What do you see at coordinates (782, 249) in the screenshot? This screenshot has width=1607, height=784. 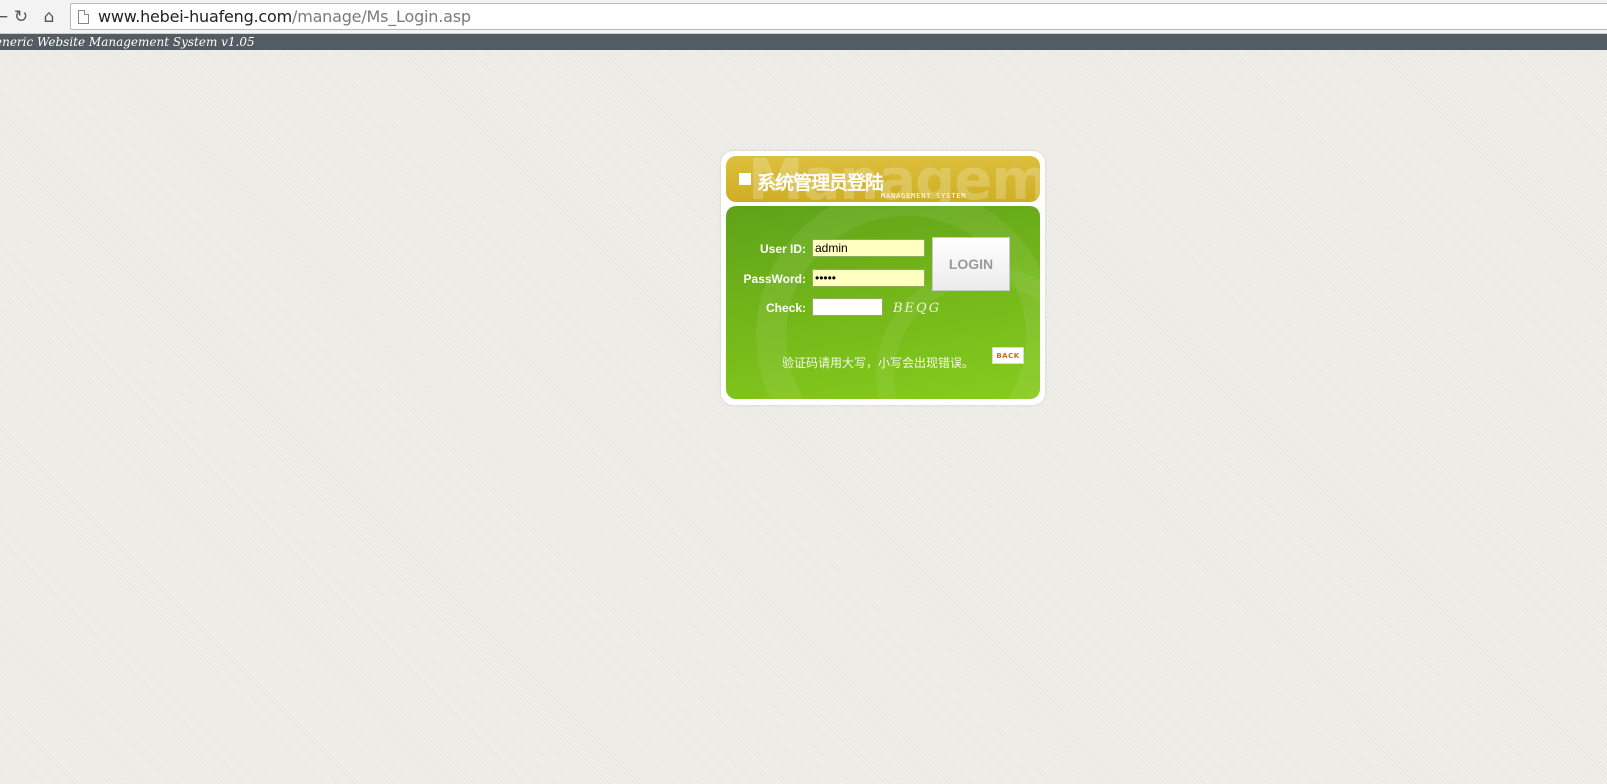 I see `user-id-label: User ID:` at bounding box center [782, 249].